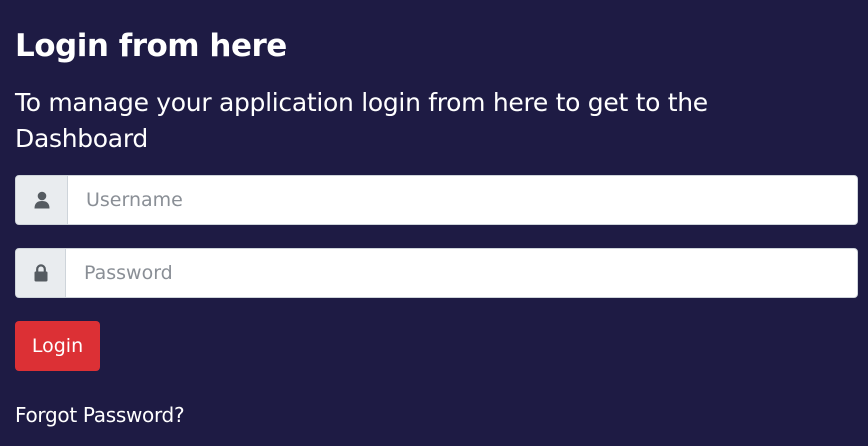 The image size is (868, 446). I want to click on forgot-password-link: Forgot Password?, so click(100, 415).